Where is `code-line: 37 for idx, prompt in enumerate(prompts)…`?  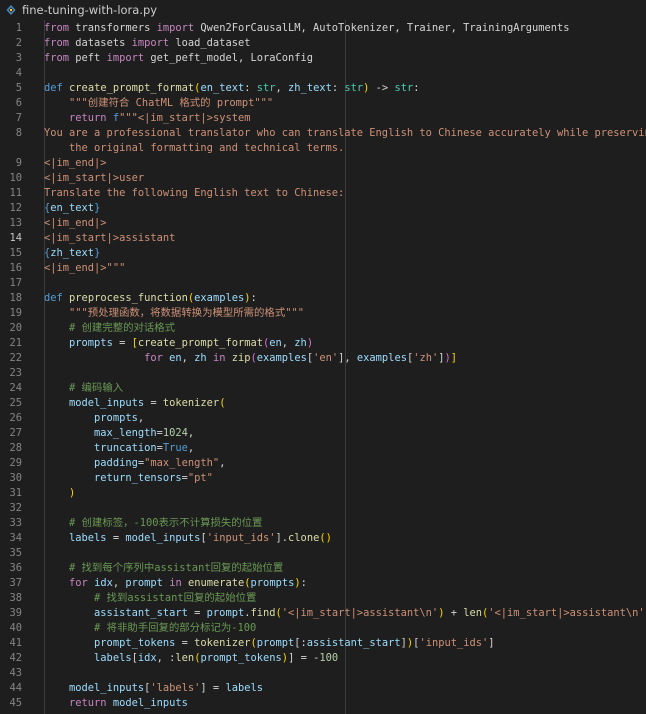
code-line: 37 for idx, prompt in enumerate(prompts)… is located at coordinates (323, 583).